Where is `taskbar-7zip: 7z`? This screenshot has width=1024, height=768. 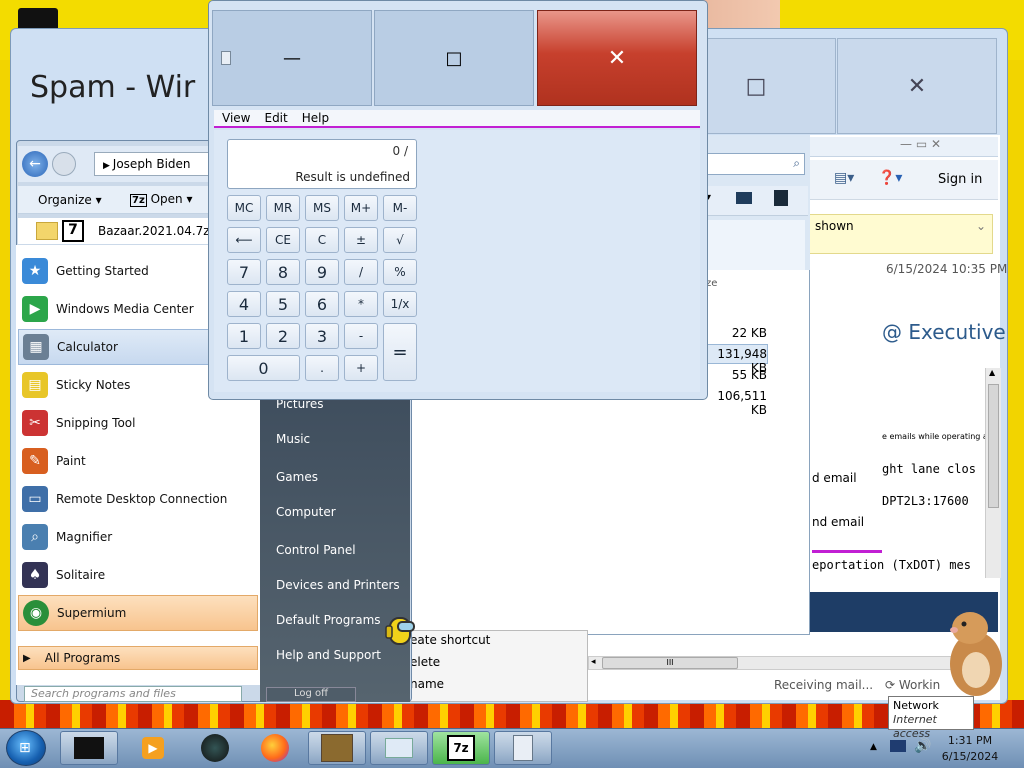
taskbar-7zip: 7z is located at coordinates (461, 748).